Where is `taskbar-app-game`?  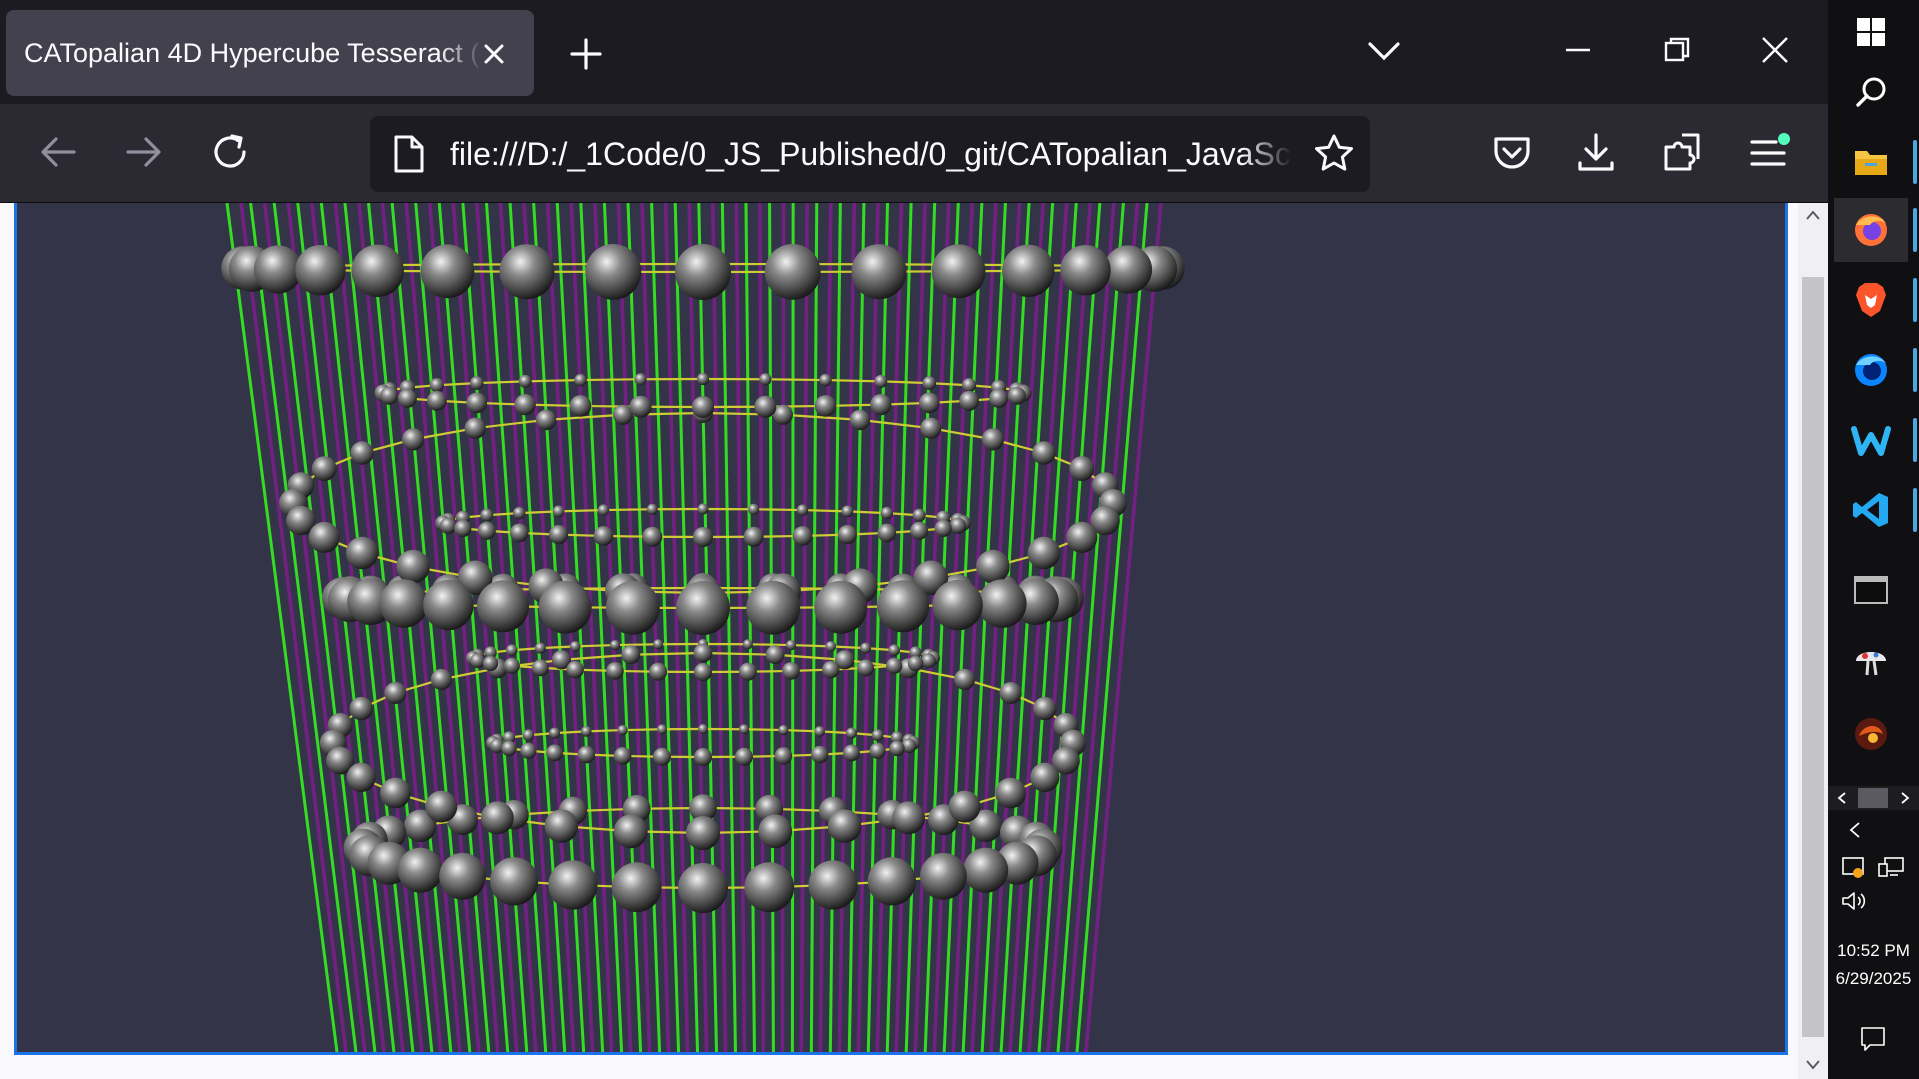
taskbar-app-game is located at coordinates (1871, 734).